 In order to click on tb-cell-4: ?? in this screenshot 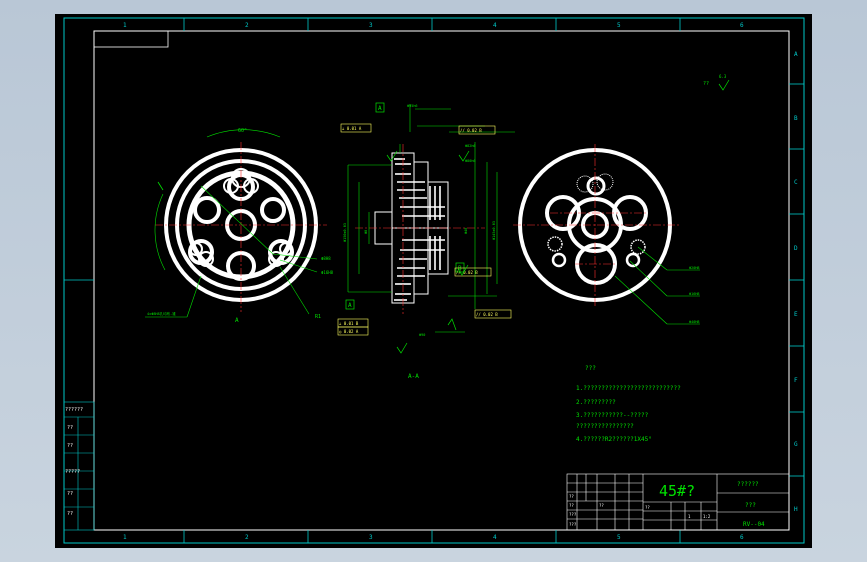, I will do `click(601, 505)`.